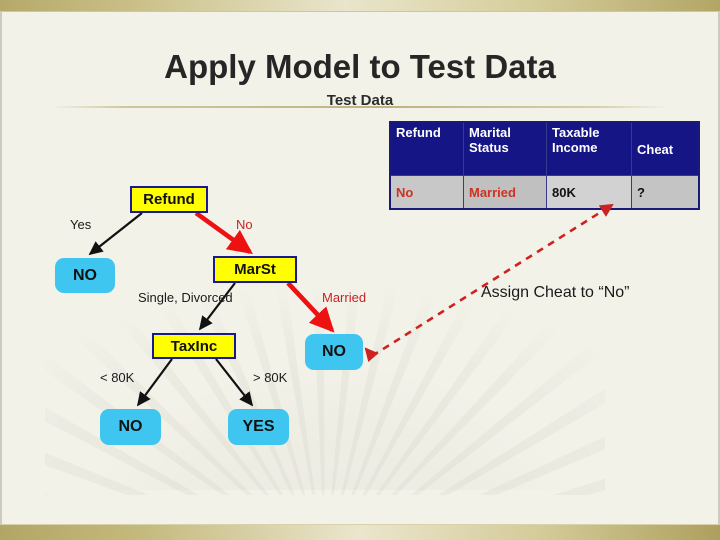  What do you see at coordinates (194, 346) in the screenshot?
I see `tree-node-taxinc: TaxInc` at bounding box center [194, 346].